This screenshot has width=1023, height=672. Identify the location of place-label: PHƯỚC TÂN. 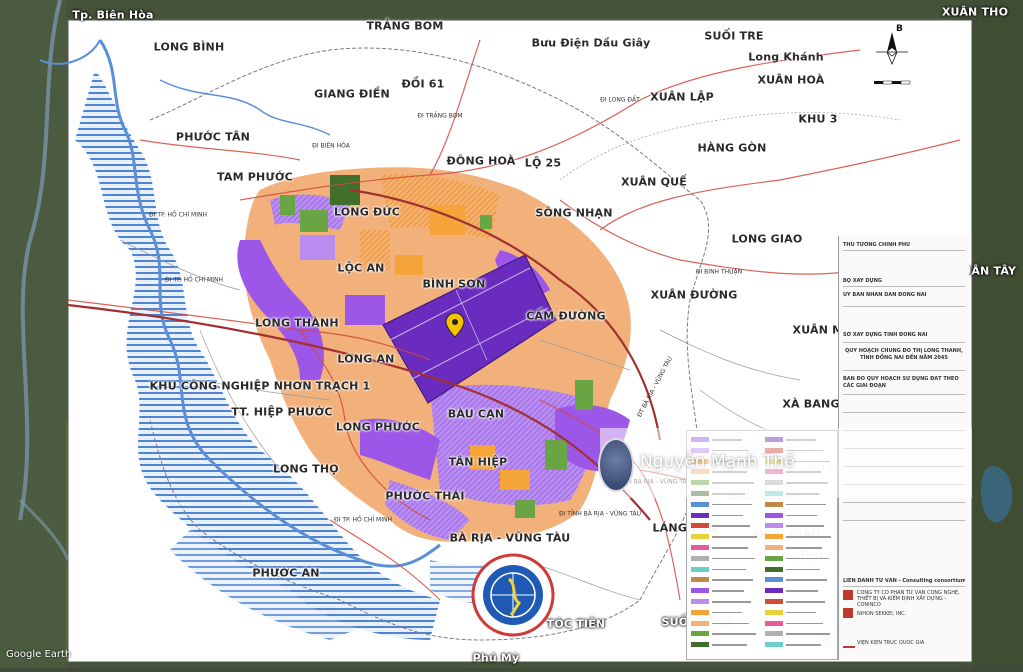
(213, 137).